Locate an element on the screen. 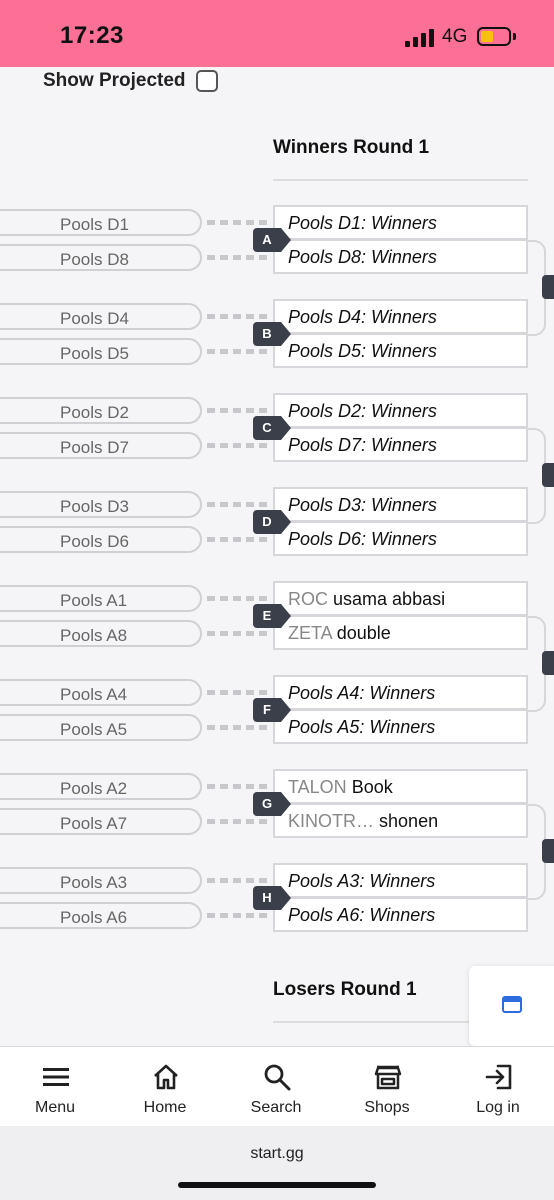 Image resolution: width=554 pixels, height=1200 pixels. match-card: Pools D3: Winners Pools D6: Winners is located at coordinates (400, 522).